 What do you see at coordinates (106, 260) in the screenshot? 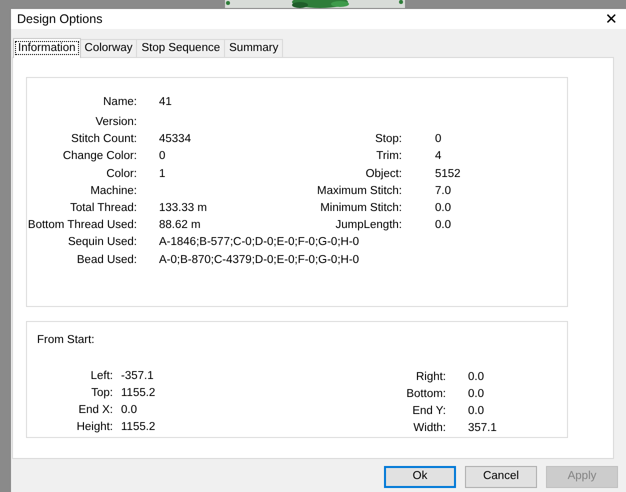
I see `field-label: Bead Used:` at bounding box center [106, 260].